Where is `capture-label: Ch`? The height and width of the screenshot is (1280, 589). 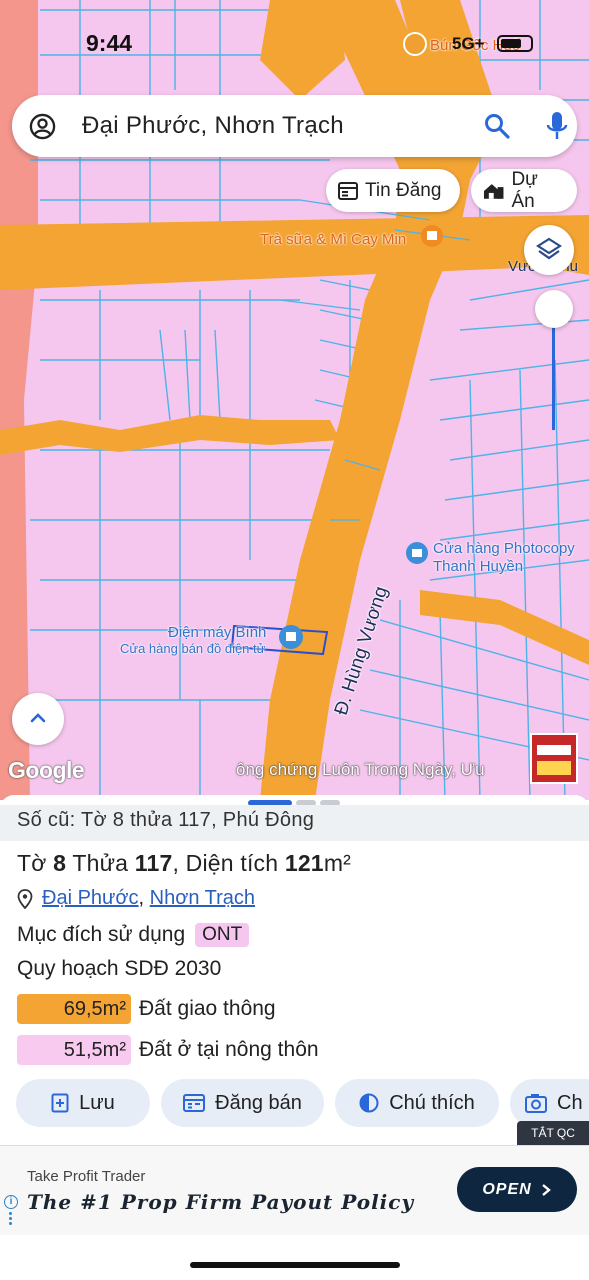 capture-label: Ch is located at coordinates (570, 1102).